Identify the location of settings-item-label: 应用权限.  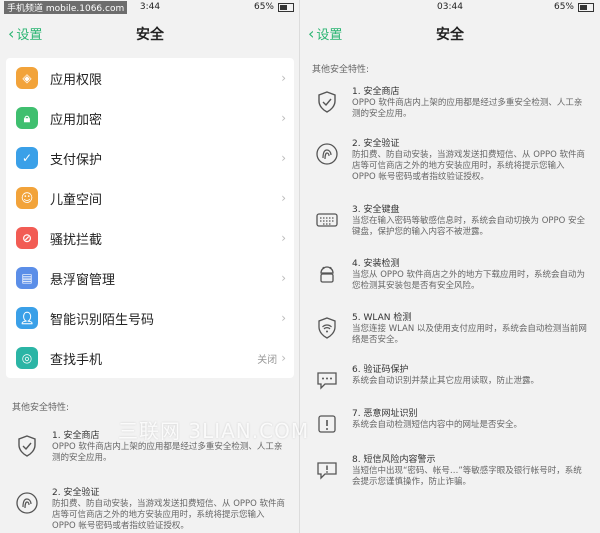
(76, 80).